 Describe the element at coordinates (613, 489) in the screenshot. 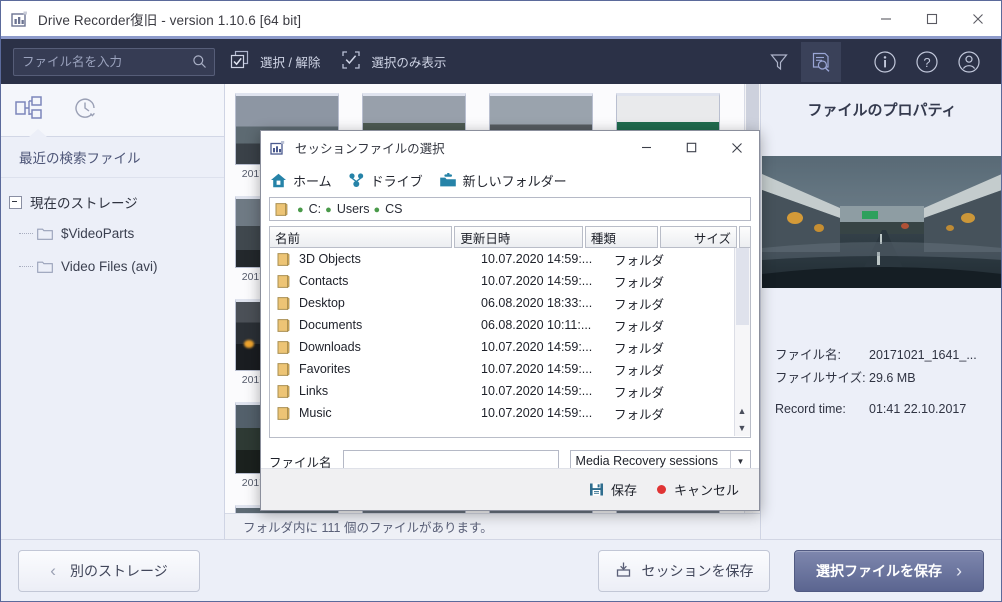

I see `dialog-save-button: 保存` at that location.